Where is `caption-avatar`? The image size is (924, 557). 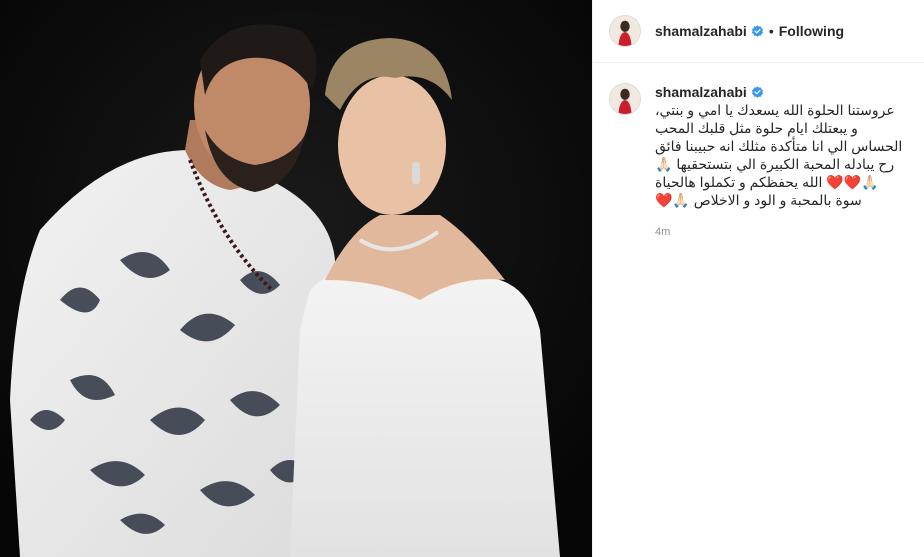 caption-avatar is located at coordinates (625, 99).